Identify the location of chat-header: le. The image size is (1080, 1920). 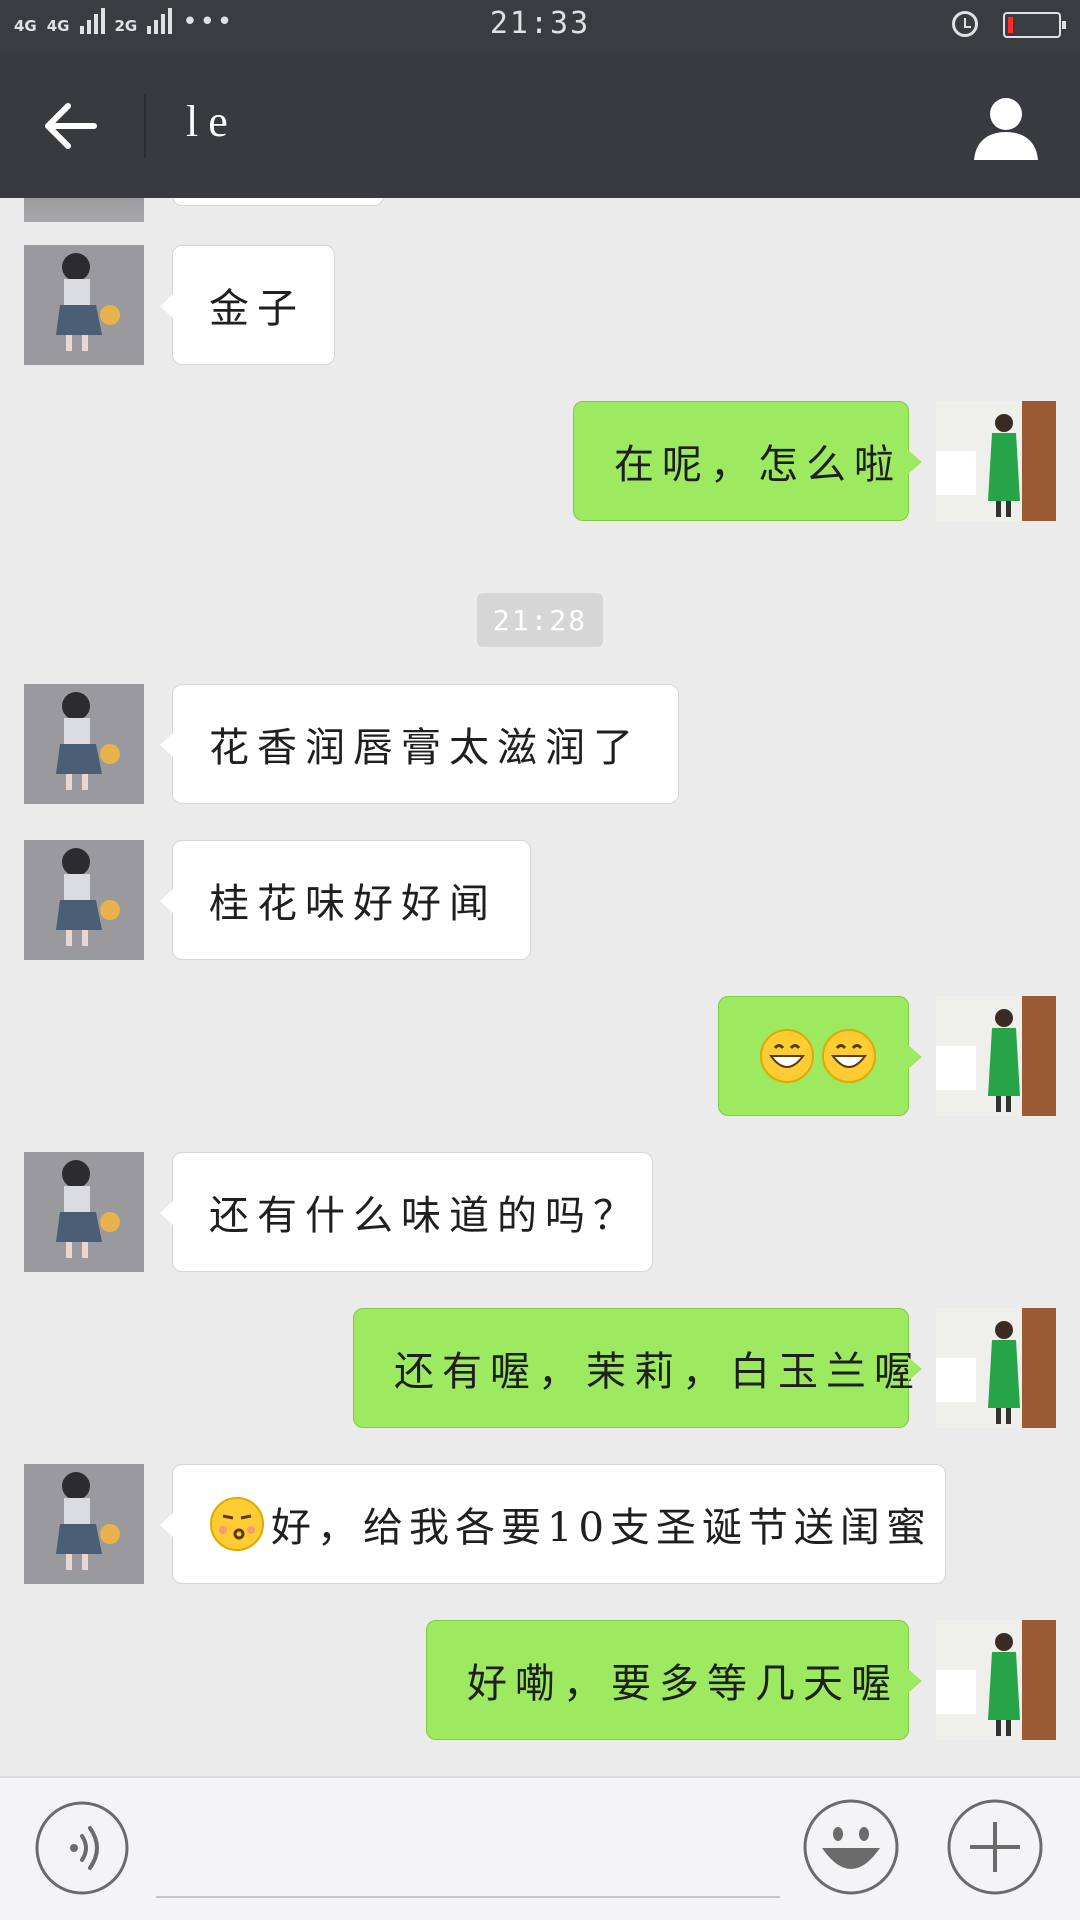
(540, 126).